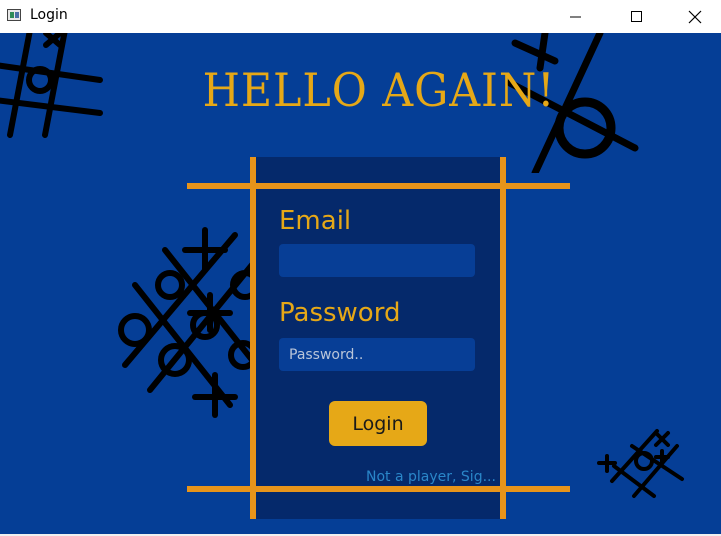 The height and width of the screenshot is (536, 721). I want to click on close-button, so click(695, 16).